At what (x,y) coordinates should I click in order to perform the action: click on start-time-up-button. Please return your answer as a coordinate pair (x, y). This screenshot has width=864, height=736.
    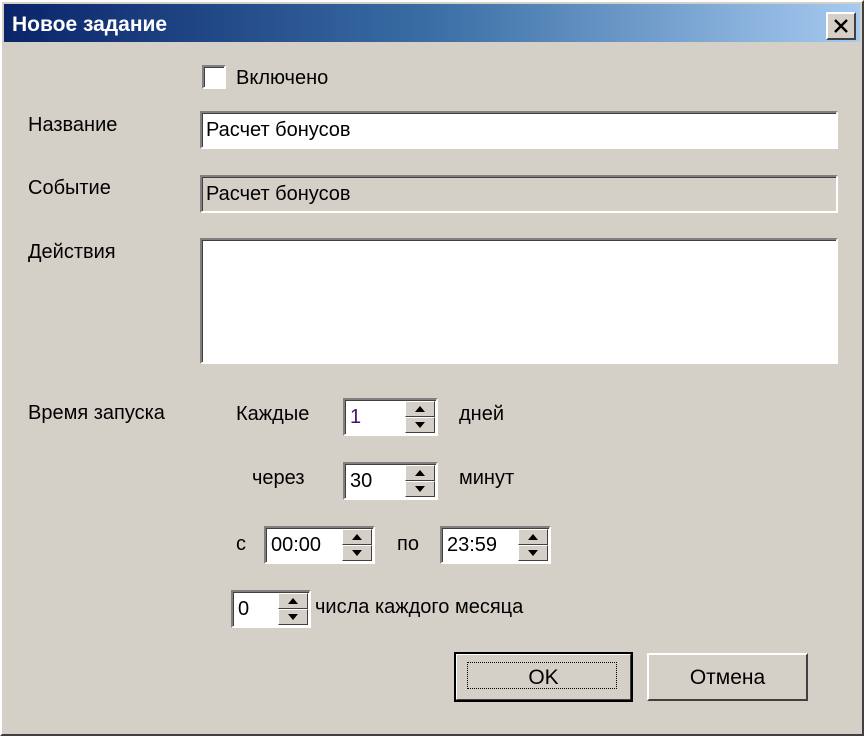
    Looking at the image, I should click on (357, 537).